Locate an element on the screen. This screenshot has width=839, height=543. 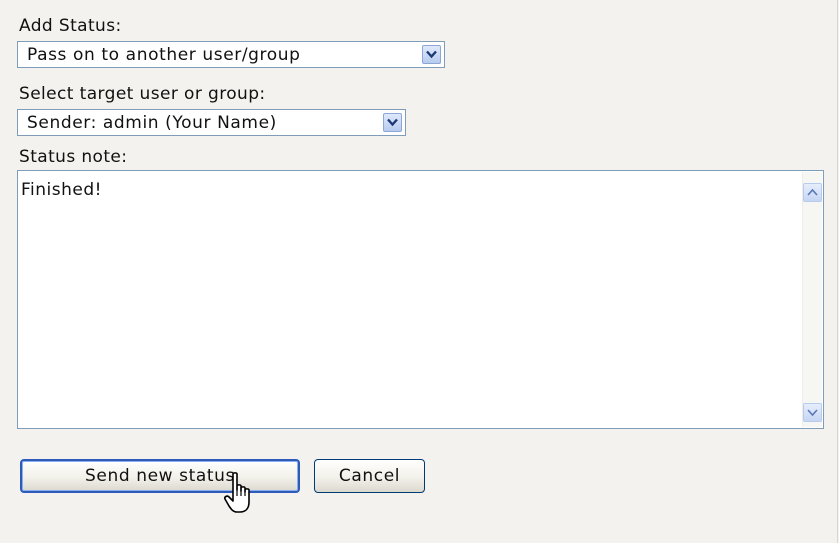
status-select: Pass on to another user/group is located at coordinates (231, 54).